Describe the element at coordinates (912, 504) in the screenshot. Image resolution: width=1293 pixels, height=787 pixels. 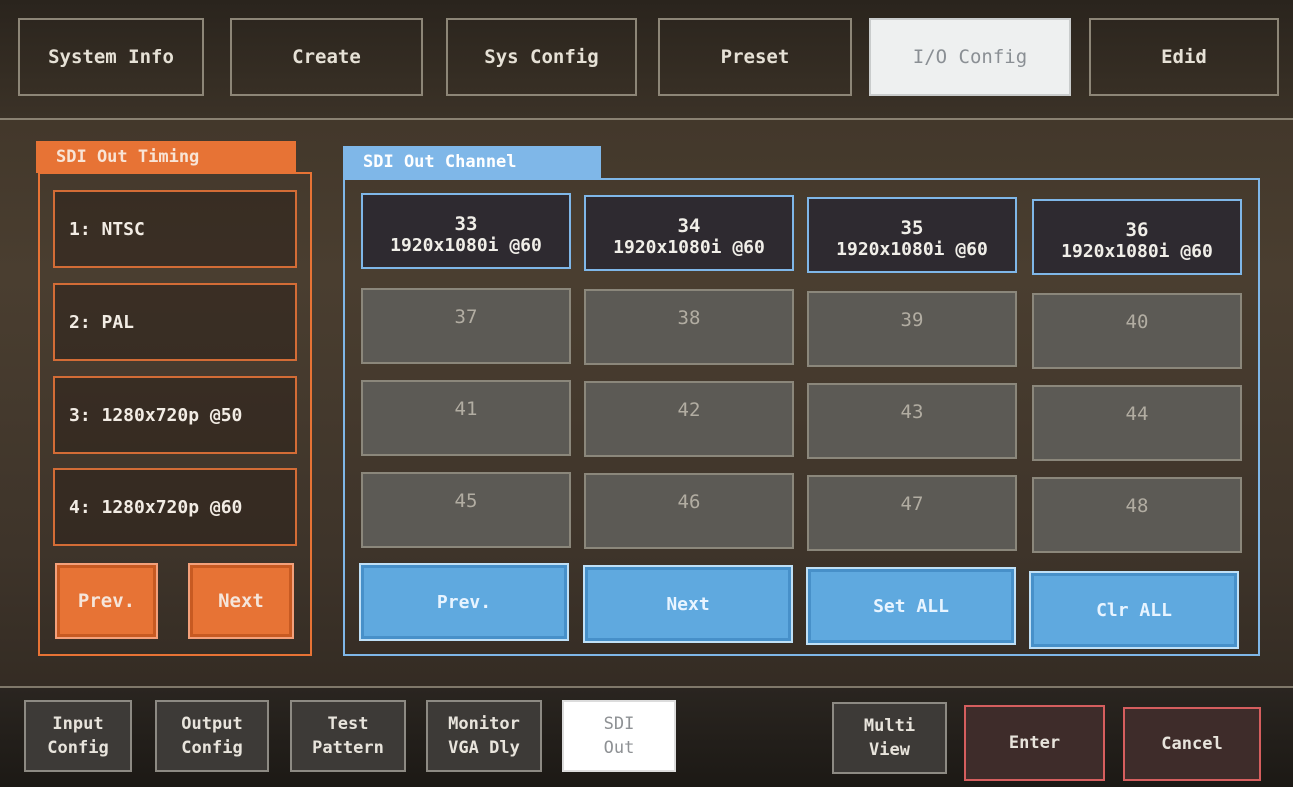
I see `channel-number: 47` at that location.